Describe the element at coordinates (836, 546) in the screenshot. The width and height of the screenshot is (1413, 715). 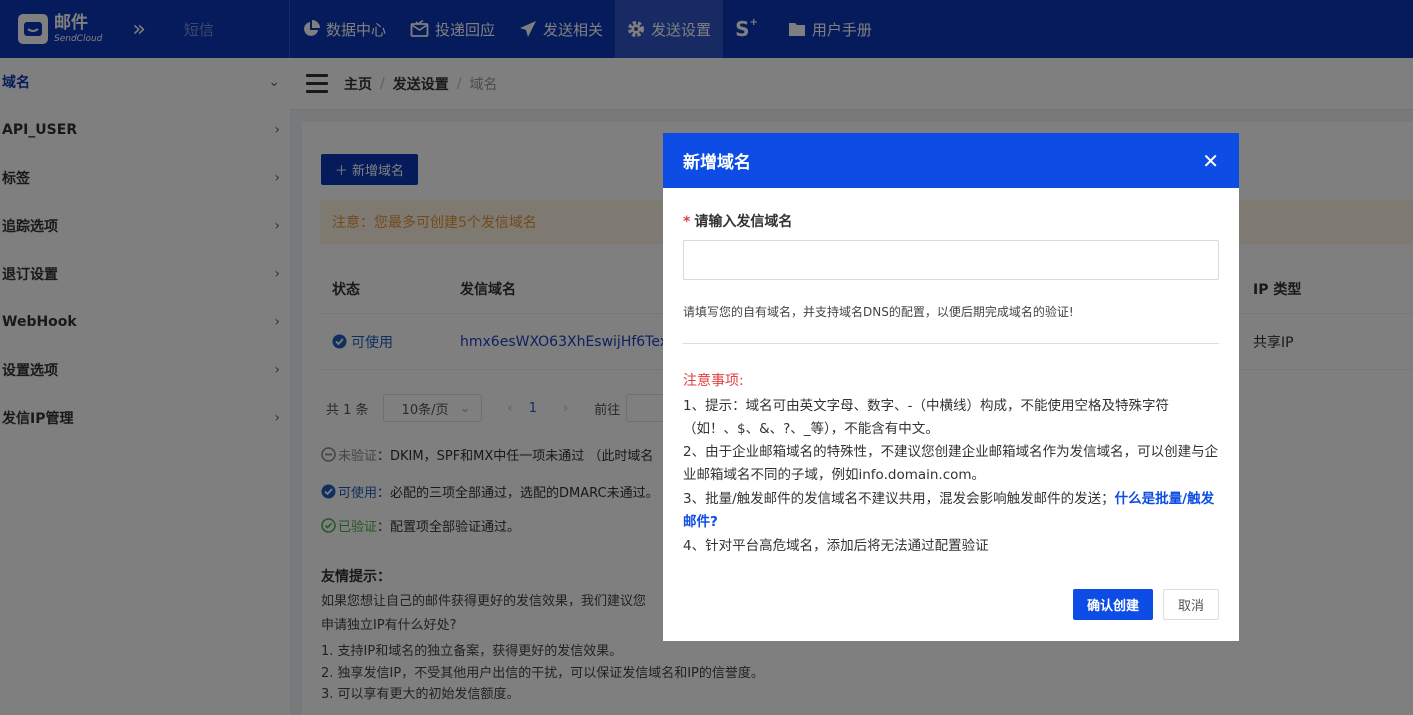
I see `note-item: 4、针对平台高危域名，添加后将无法通过配置验证` at that location.